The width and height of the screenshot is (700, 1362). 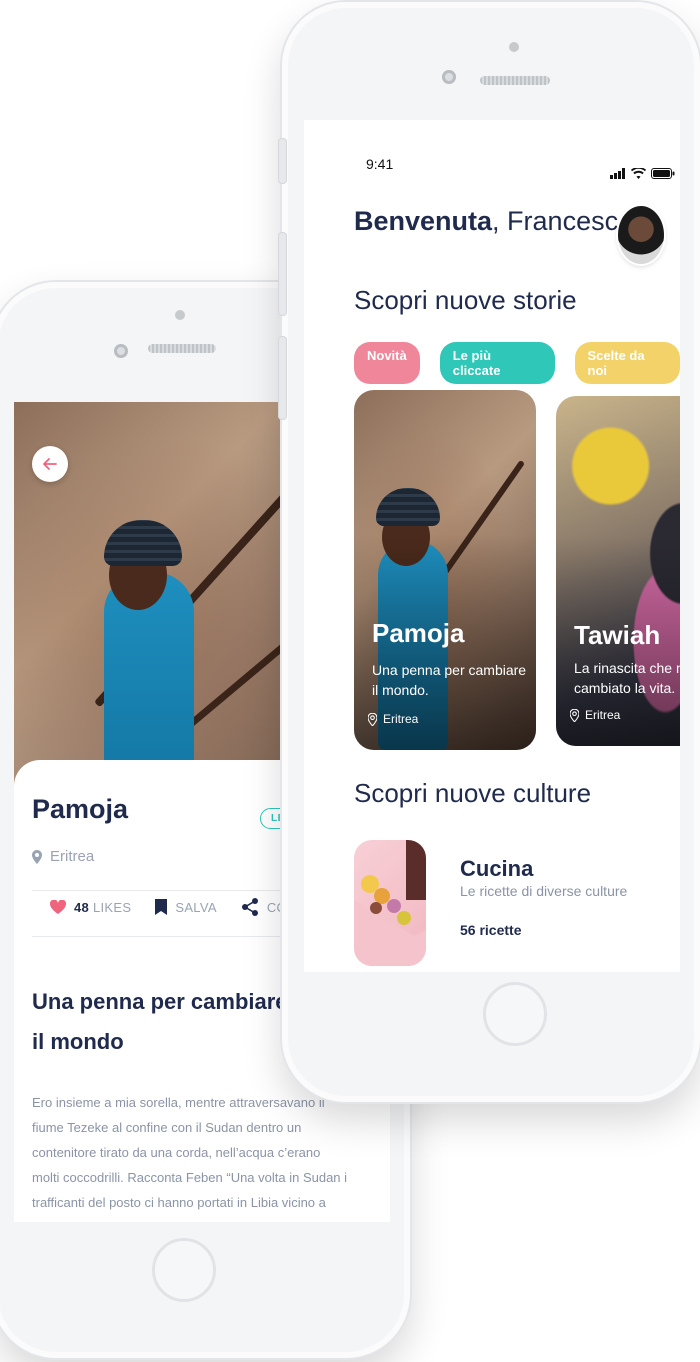 What do you see at coordinates (249, 907) in the screenshot?
I see `share-icon` at bounding box center [249, 907].